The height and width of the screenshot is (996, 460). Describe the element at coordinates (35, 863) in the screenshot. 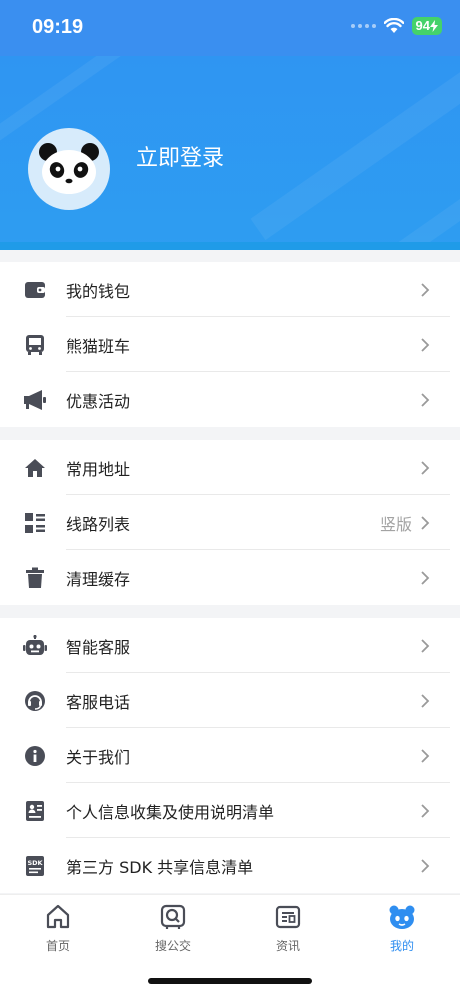

I see `svg-text: SDK` at that location.